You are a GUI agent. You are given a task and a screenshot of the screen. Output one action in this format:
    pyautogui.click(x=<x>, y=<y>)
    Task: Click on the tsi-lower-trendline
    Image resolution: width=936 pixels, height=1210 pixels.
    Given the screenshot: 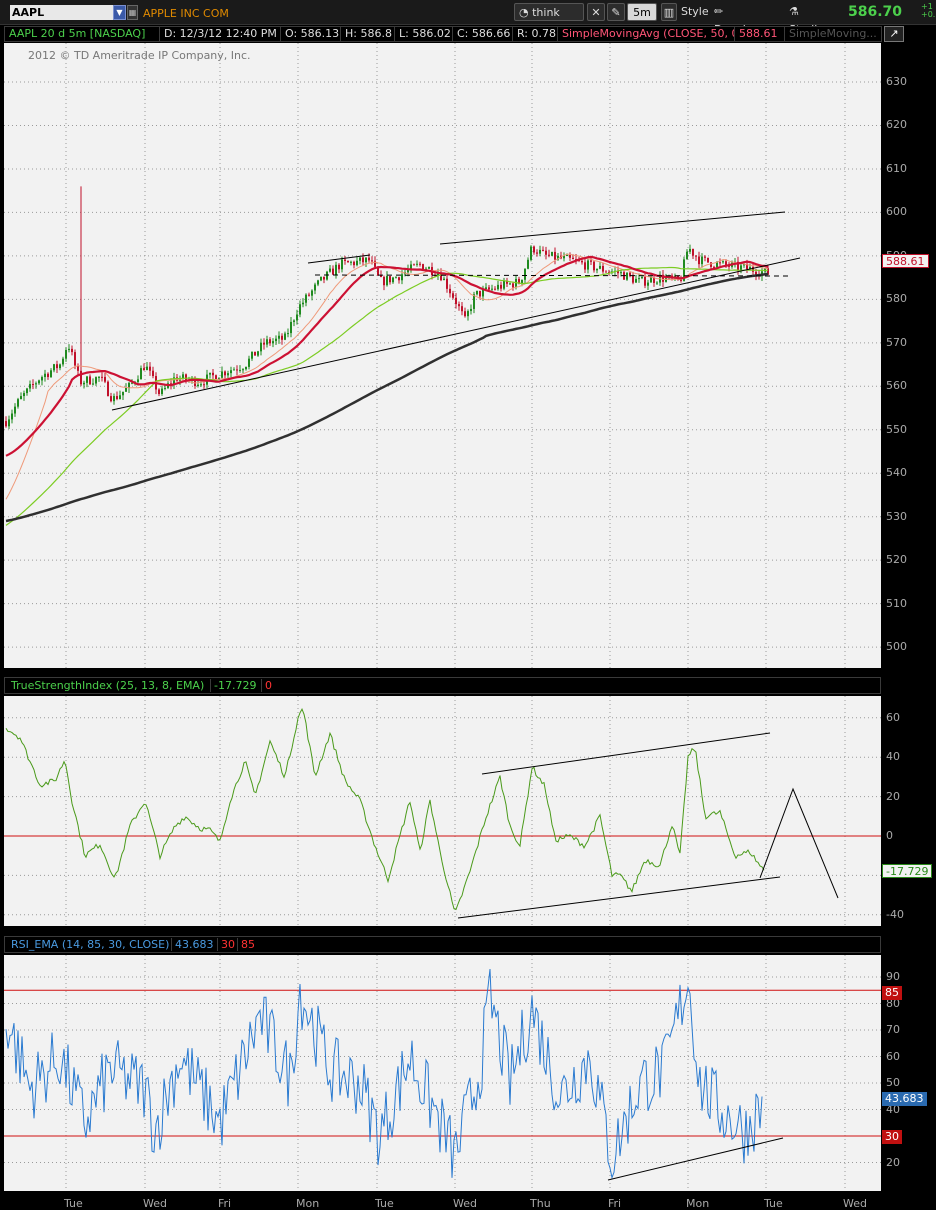 What is the action you would take?
    pyautogui.click(x=619, y=897)
    